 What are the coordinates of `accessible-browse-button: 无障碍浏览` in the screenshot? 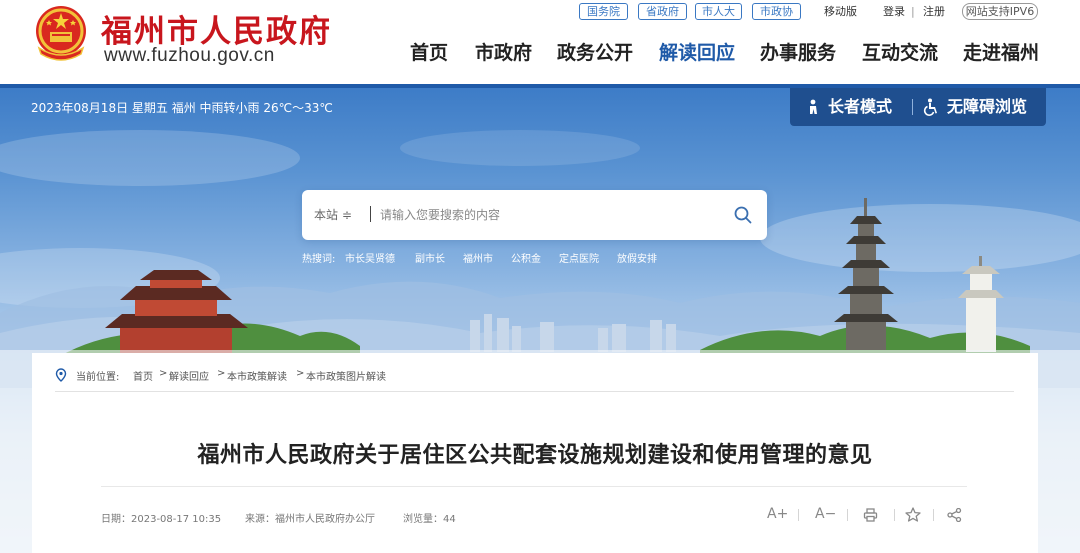 It's located at (987, 107).